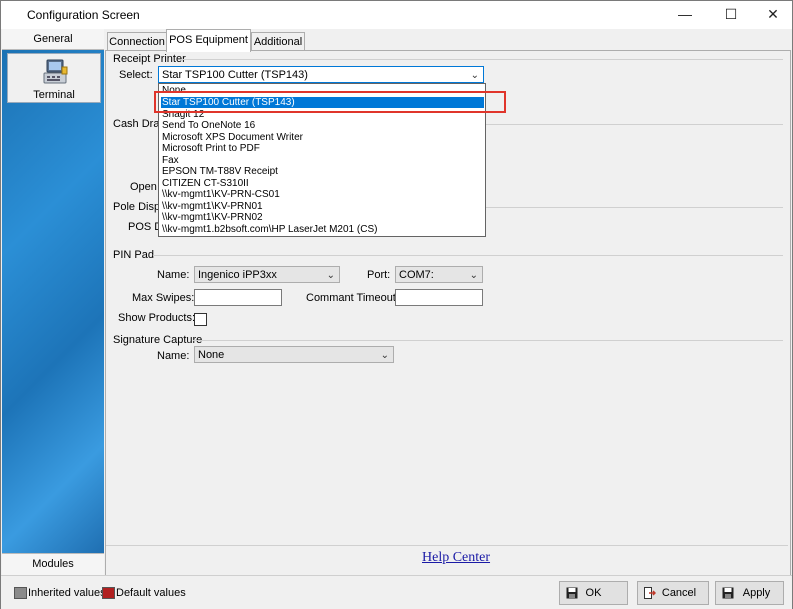 This screenshot has width=793, height=609. Describe the element at coordinates (53, 39) in the screenshot. I see `nav-header-general: General` at that location.